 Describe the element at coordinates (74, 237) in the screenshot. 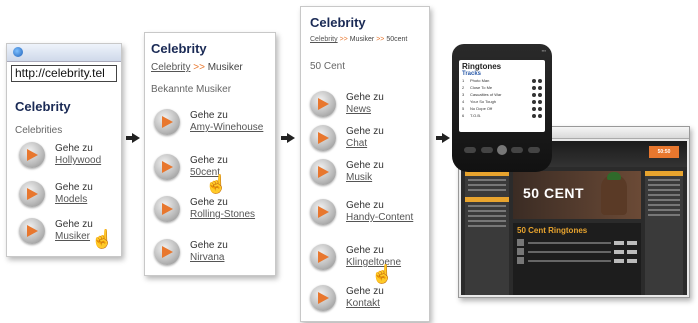

I see `link-musiker: Musiker` at that location.